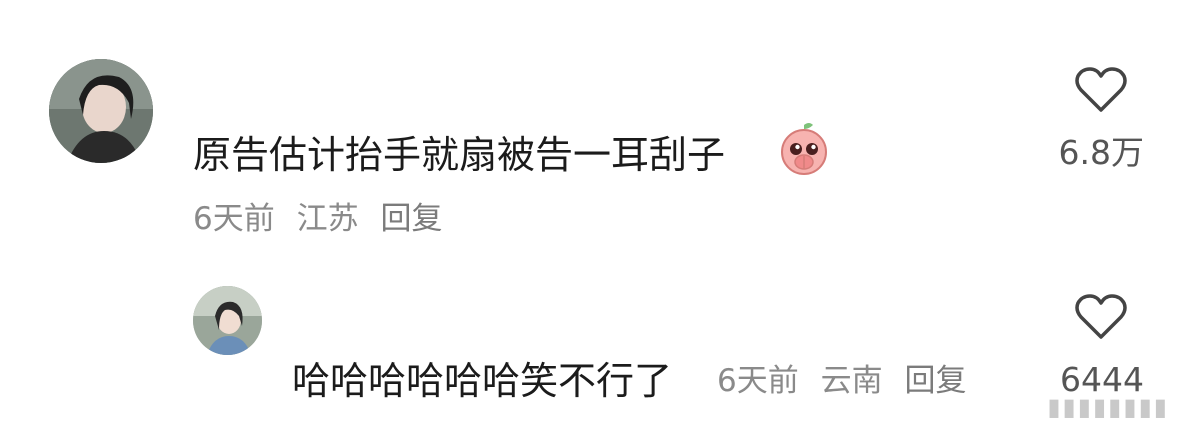  I want to click on comment-time: 6天前, so click(234, 219).